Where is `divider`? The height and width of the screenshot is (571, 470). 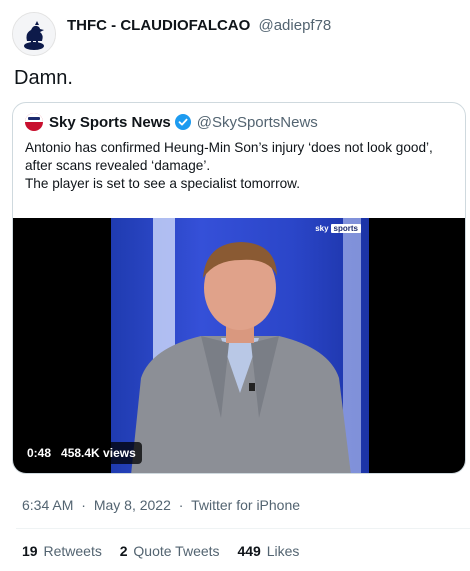
divider is located at coordinates (243, 528).